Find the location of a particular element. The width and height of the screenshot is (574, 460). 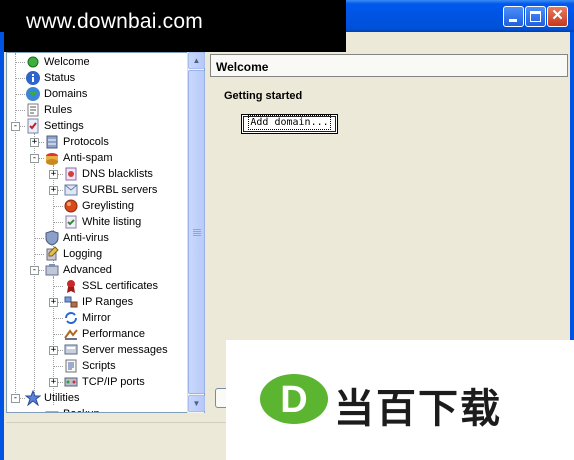

scripts-icon is located at coordinates (71, 366).